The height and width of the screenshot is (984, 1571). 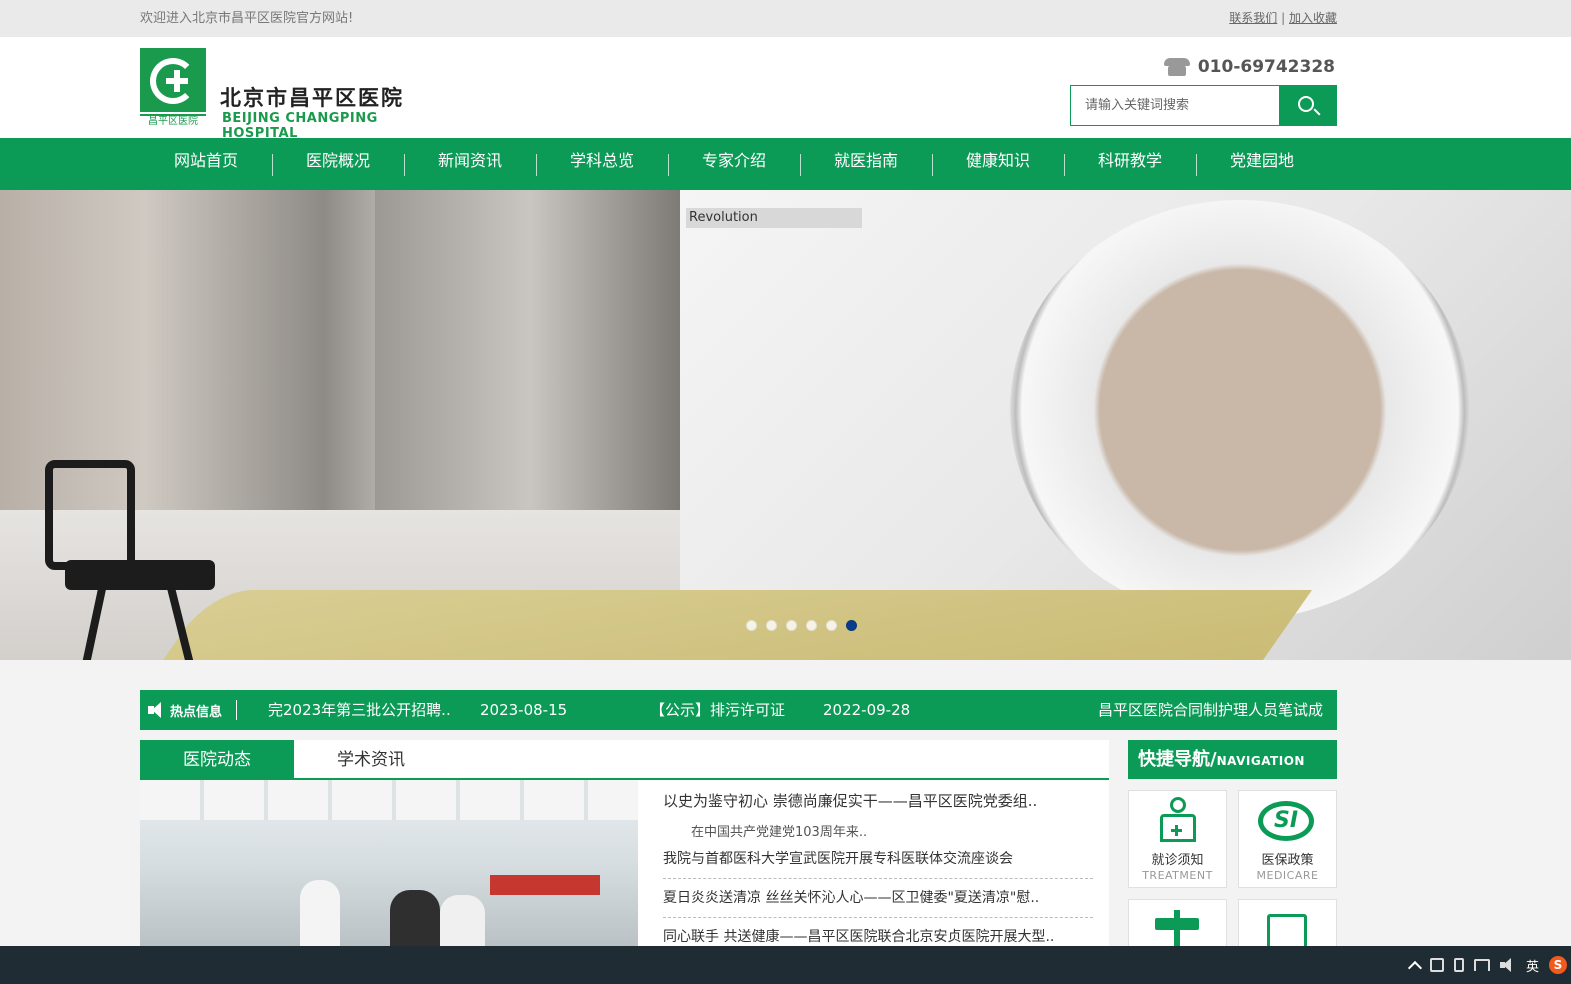 I want to click on nav-item-guide: 就医指南, so click(x=866, y=164).